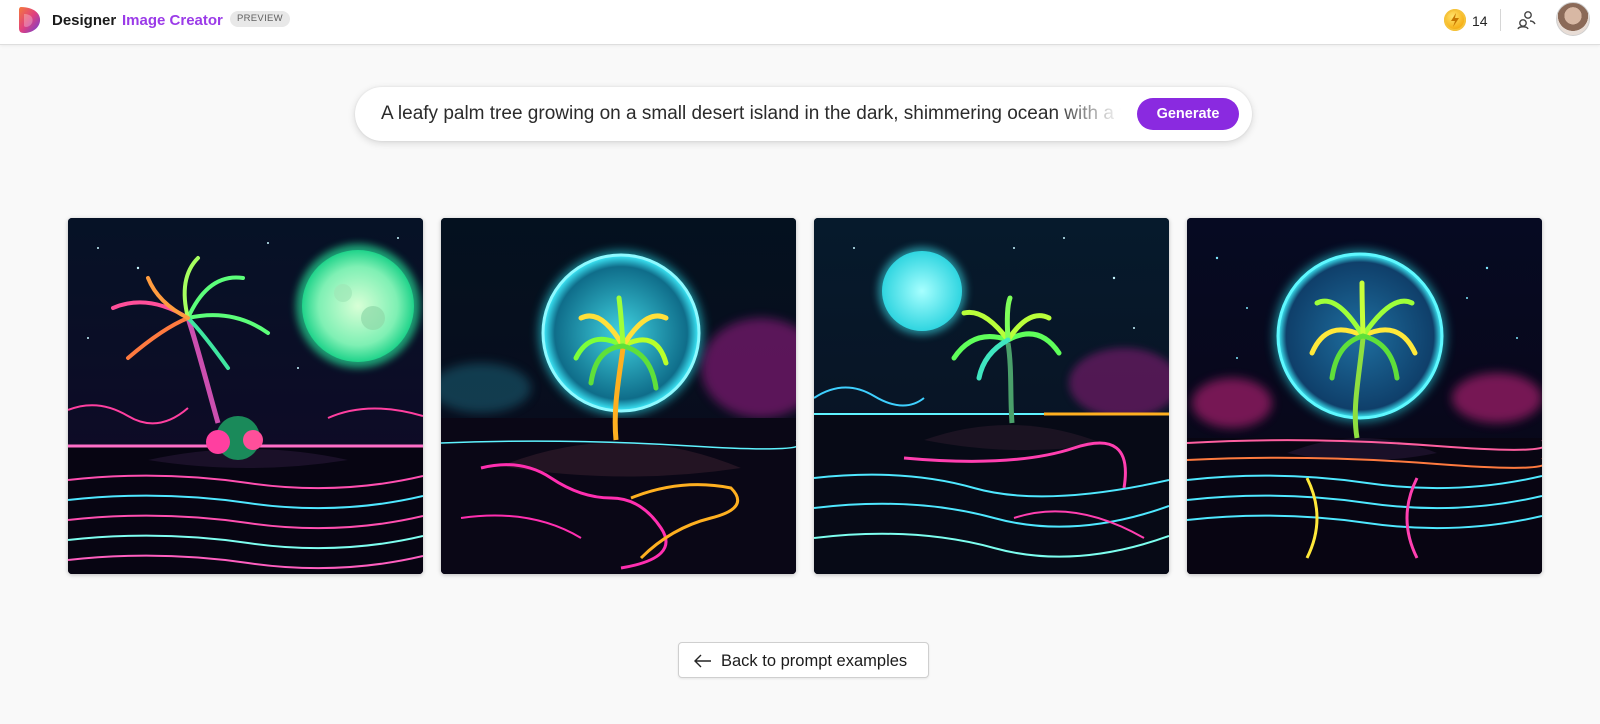  What do you see at coordinates (1455, 20) in the screenshot?
I see `coin-icon` at bounding box center [1455, 20].